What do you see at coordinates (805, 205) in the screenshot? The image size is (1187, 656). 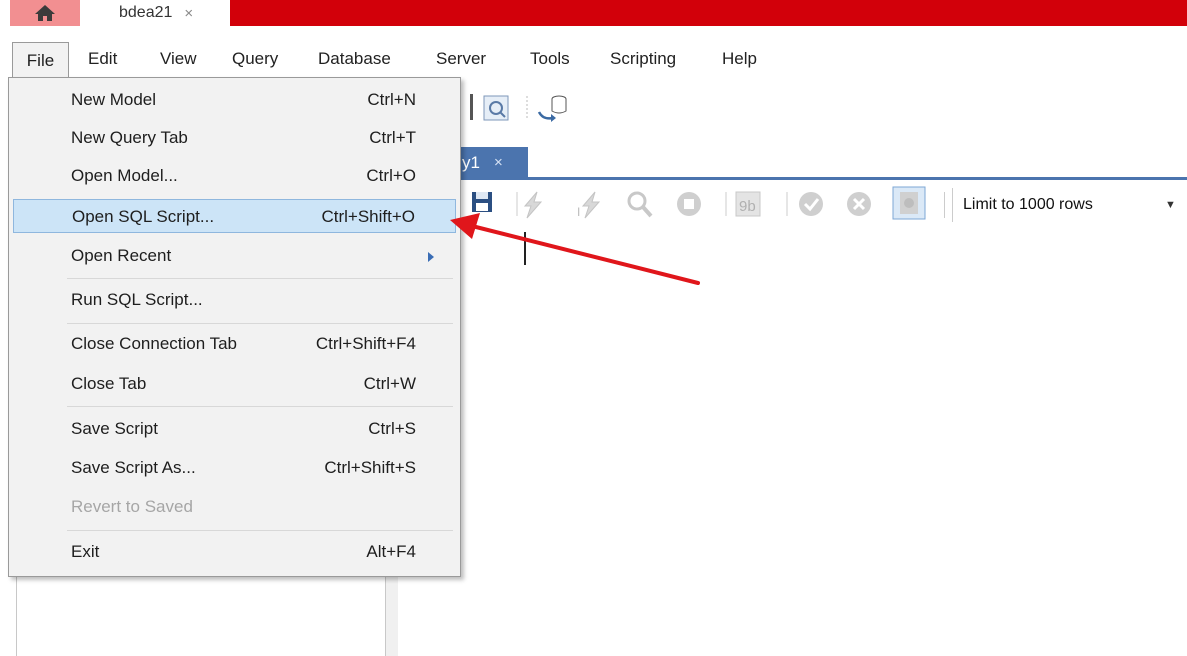 I see `commit-icon` at bounding box center [805, 205].